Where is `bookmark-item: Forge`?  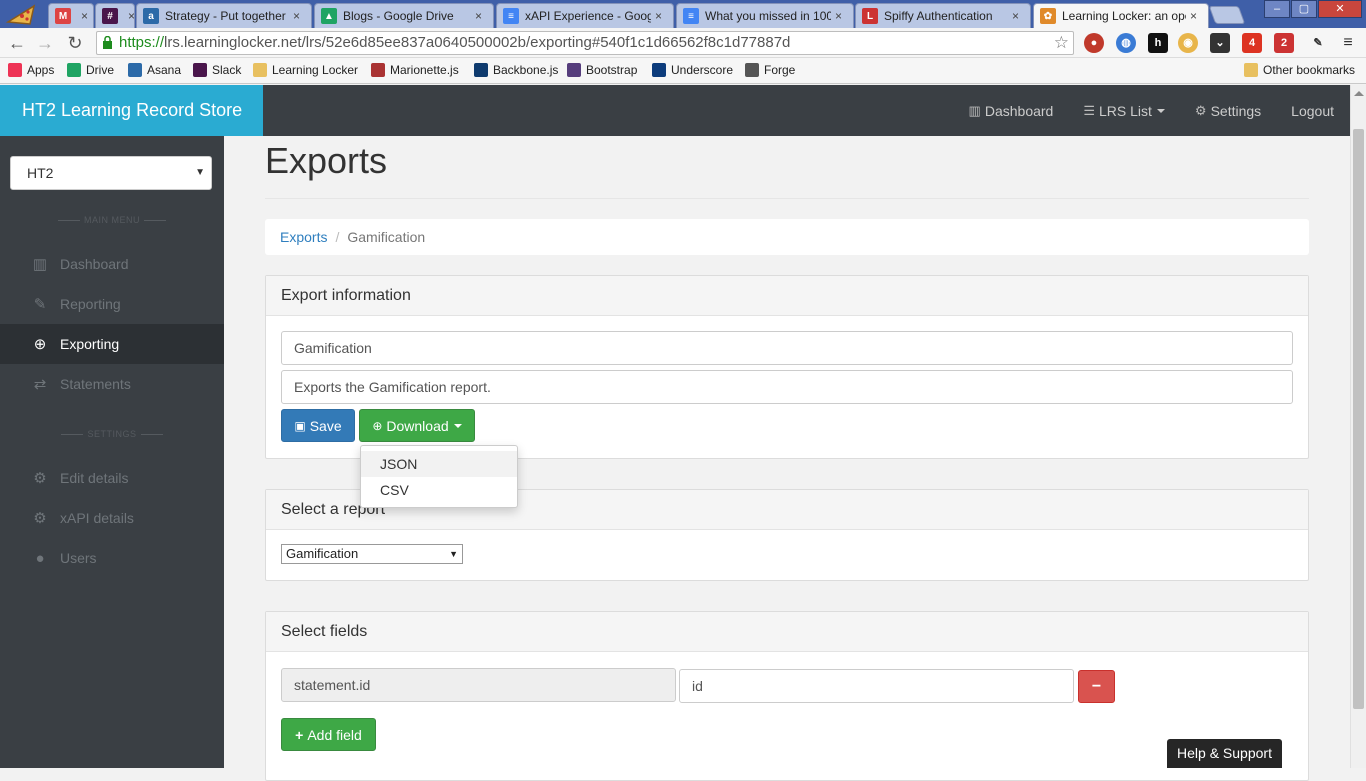
bookmark-item: Forge is located at coordinates (770, 70).